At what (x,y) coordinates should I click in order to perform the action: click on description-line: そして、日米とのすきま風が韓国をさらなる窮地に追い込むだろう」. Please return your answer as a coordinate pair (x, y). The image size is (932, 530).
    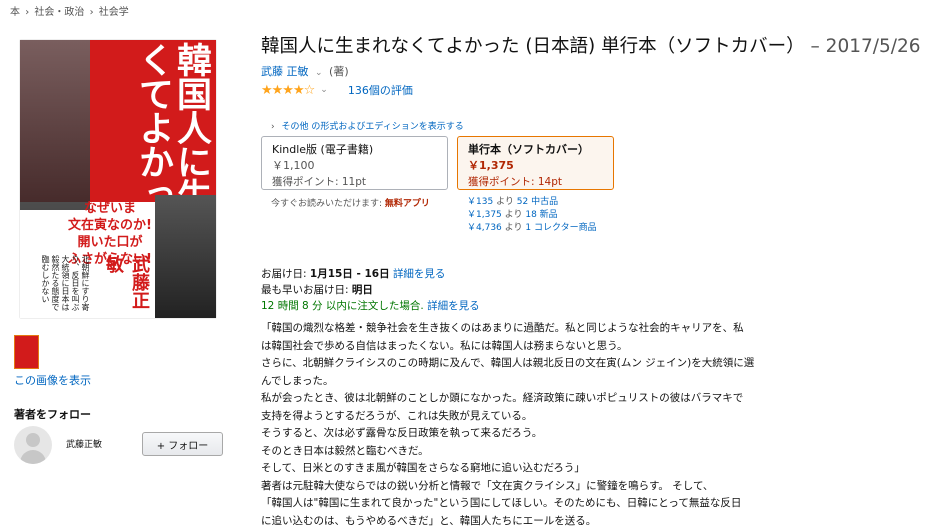
    Looking at the image, I should click on (521, 469).